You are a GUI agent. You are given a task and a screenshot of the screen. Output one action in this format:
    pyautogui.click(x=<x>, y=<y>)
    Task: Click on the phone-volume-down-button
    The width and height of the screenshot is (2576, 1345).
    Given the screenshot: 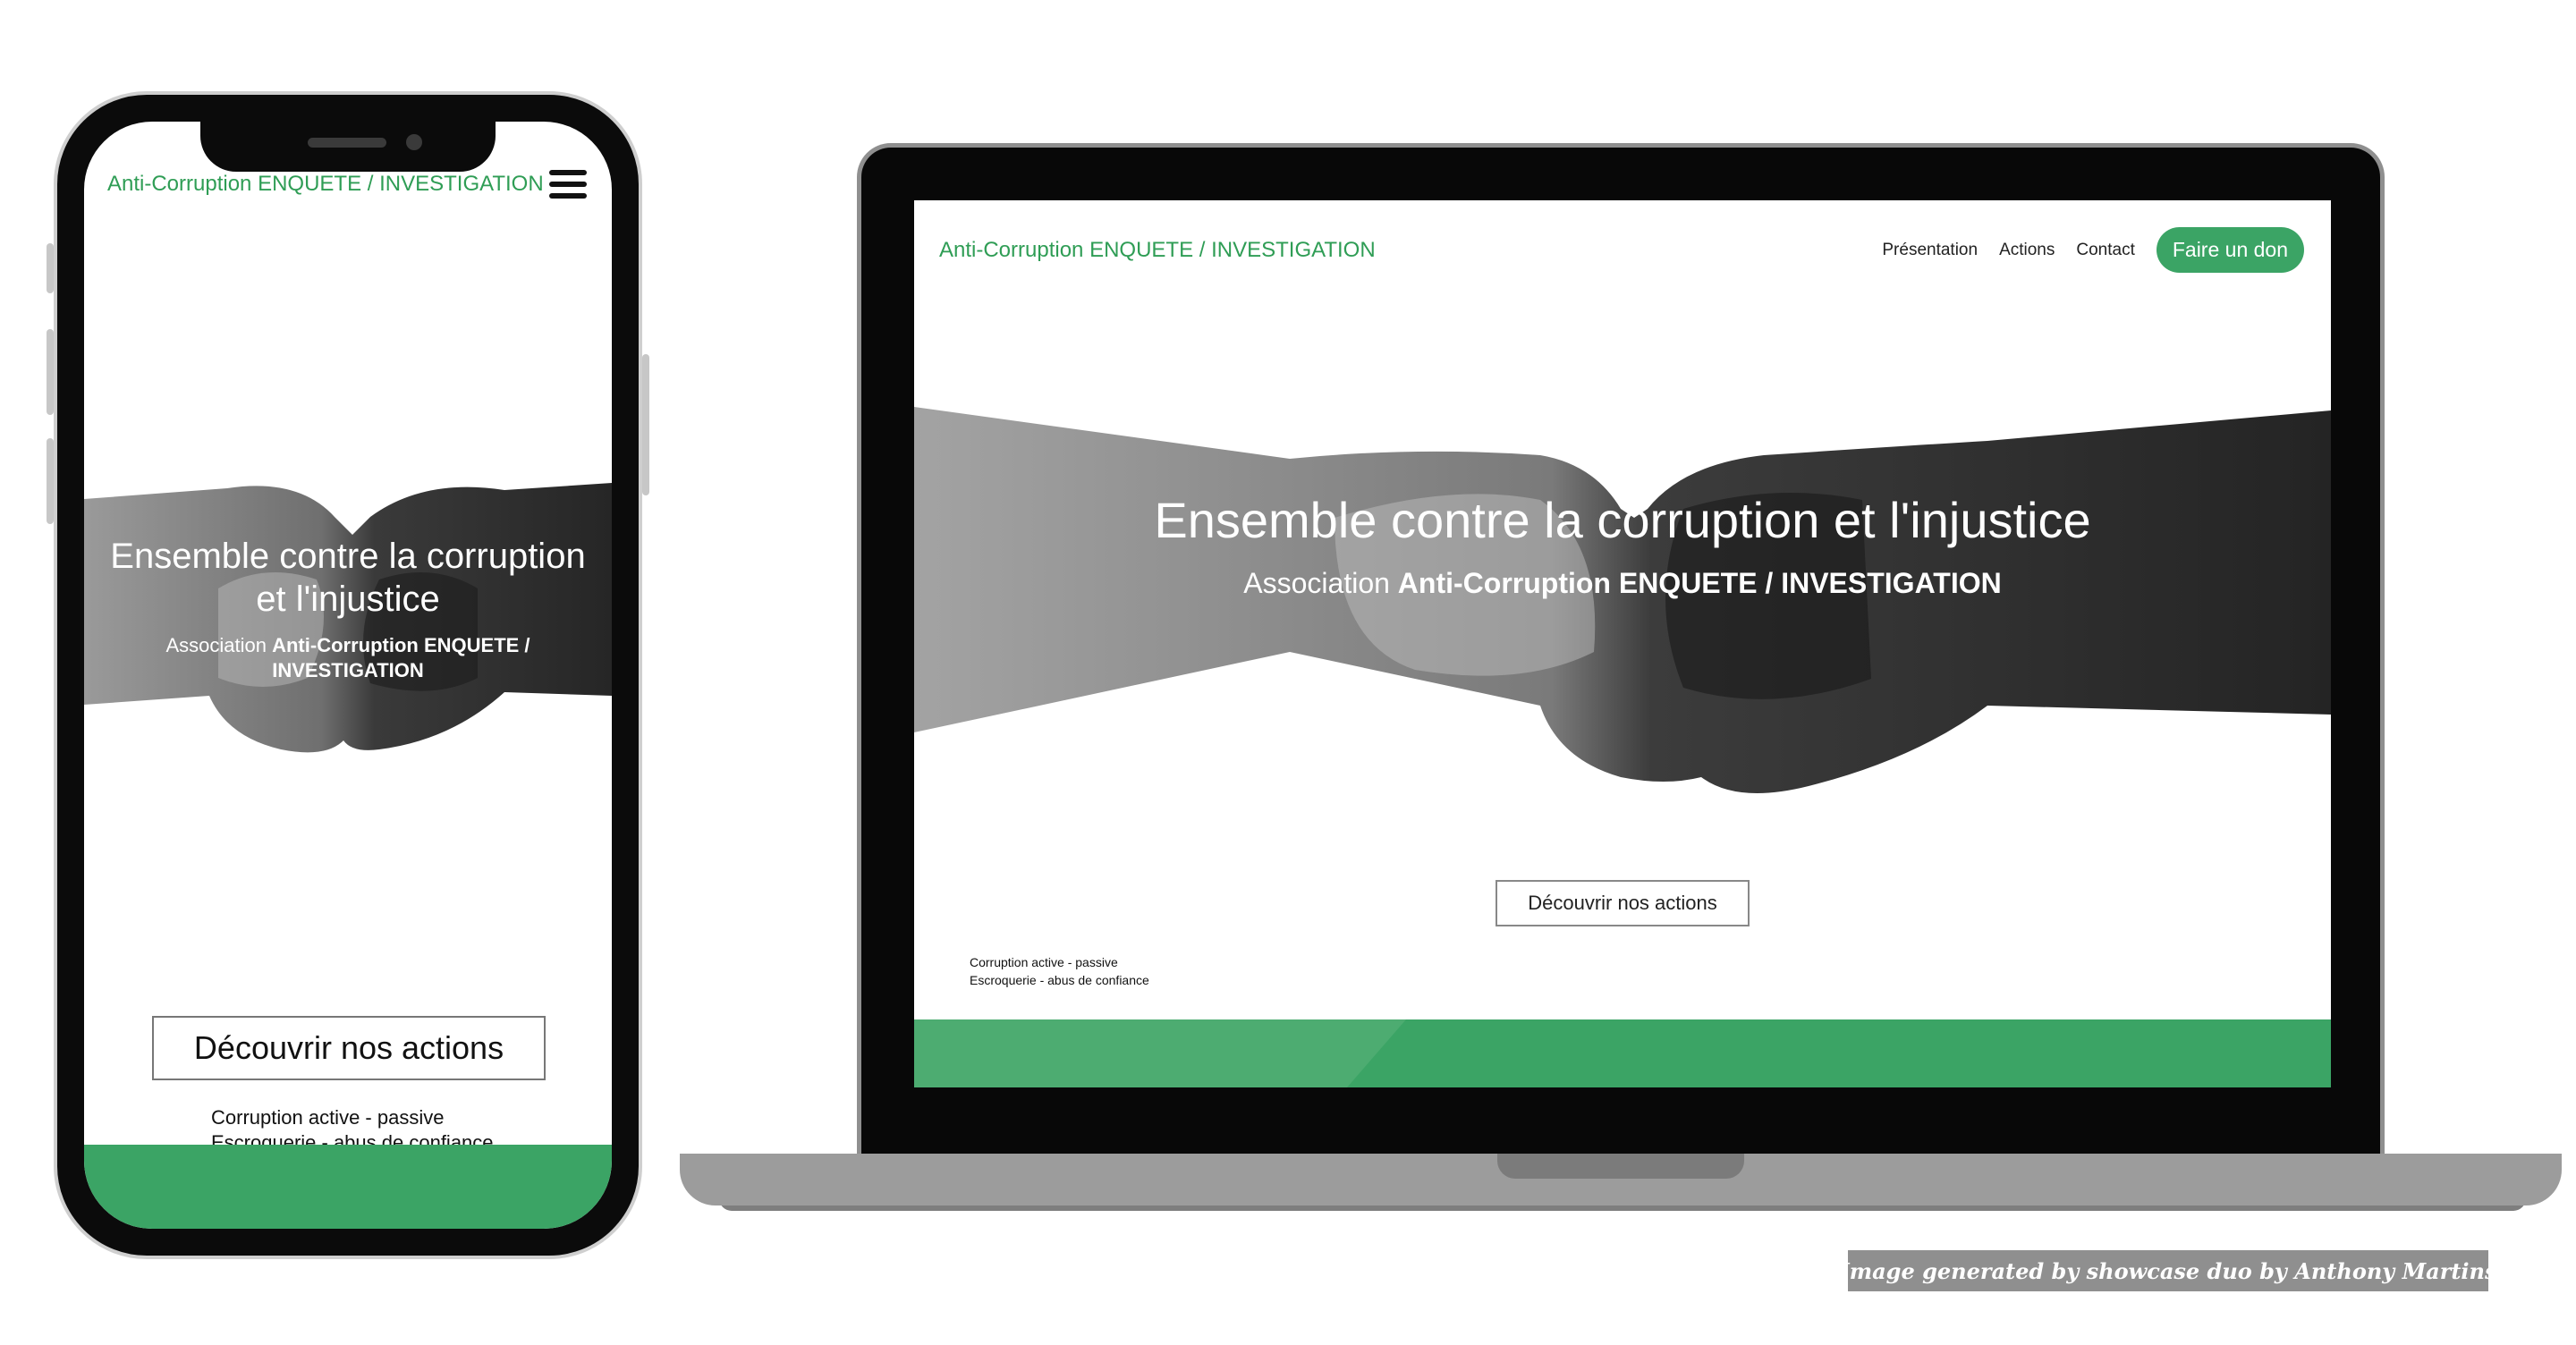 What is the action you would take?
    pyautogui.click(x=50, y=481)
    